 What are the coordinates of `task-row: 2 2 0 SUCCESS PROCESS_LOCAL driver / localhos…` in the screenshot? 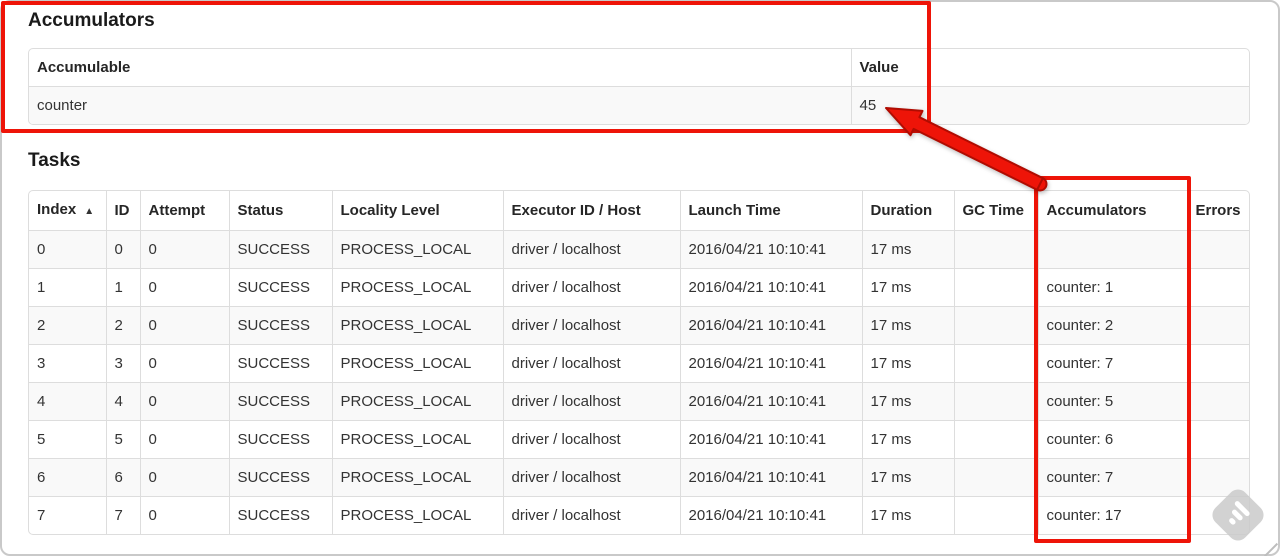 It's located at (639, 325).